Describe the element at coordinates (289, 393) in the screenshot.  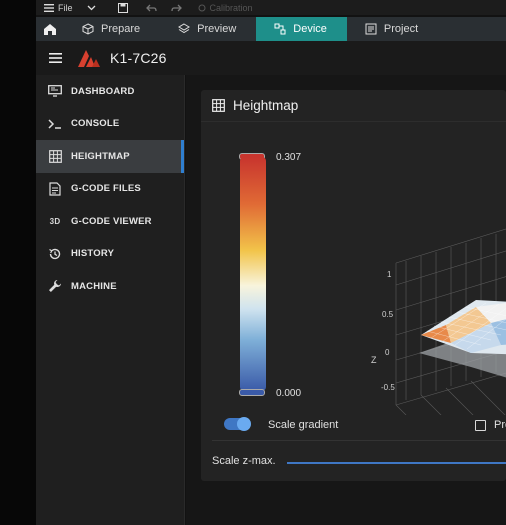
I see `gradient-min-value: 0.000` at that location.